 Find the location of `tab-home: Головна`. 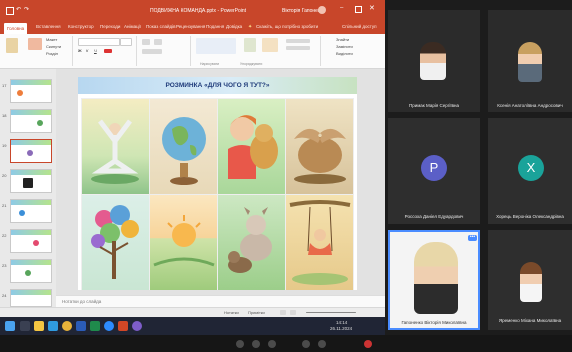

tab-home: Головна is located at coordinates (16, 28).